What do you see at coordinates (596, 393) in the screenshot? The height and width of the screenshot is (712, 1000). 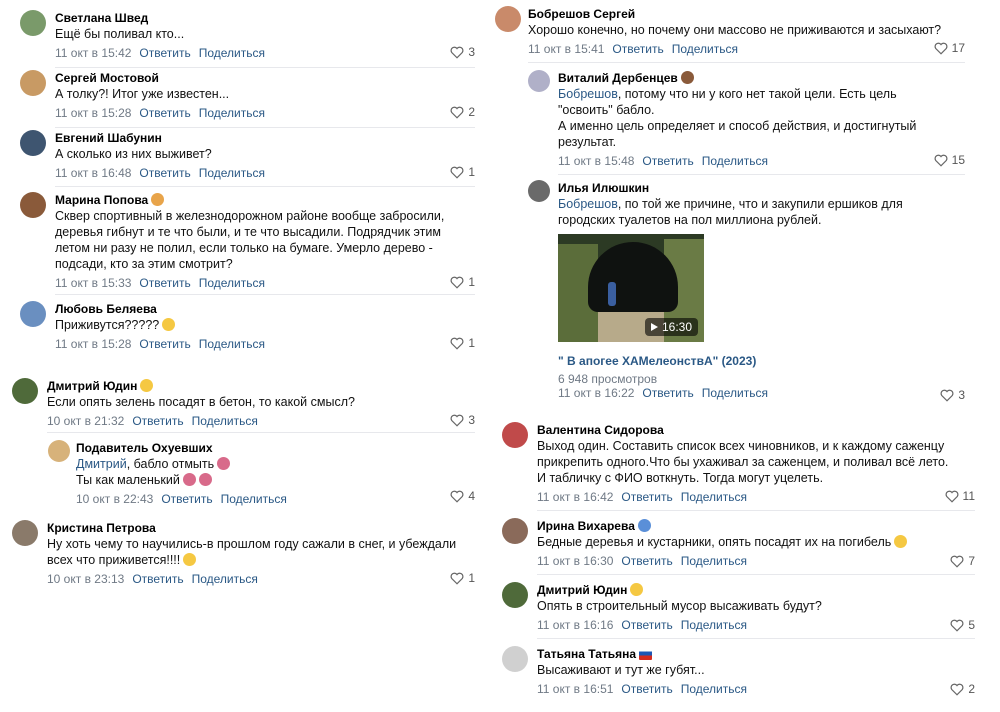 I see `comment-time: 11 окт в 16:22` at bounding box center [596, 393].